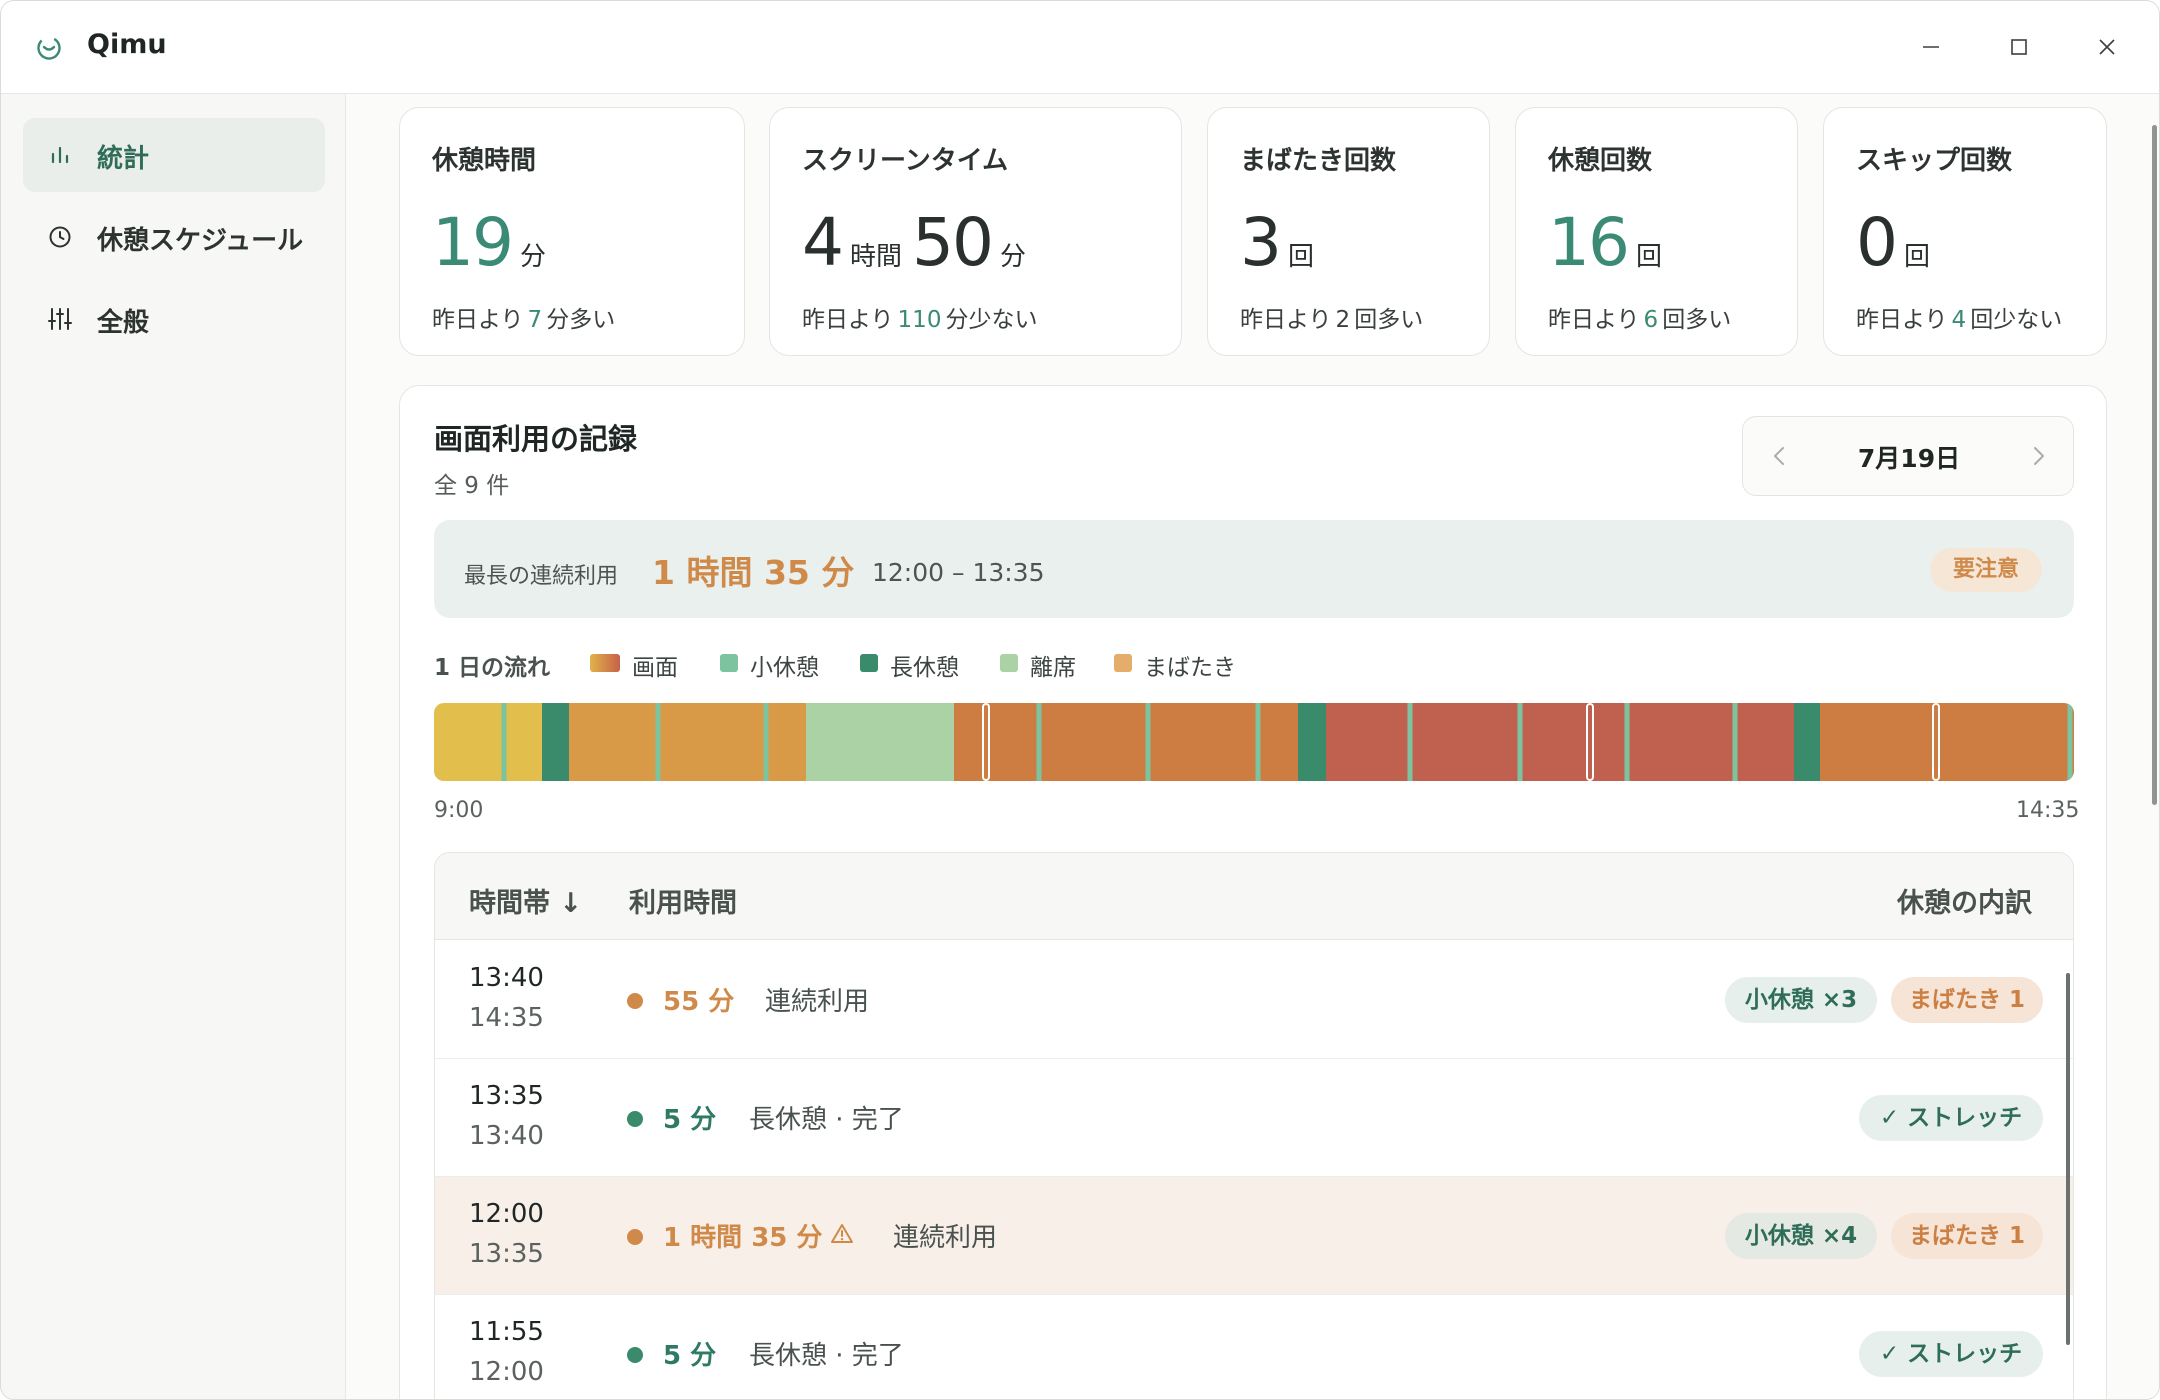 Image resolution: width=2160 pixels, height=1400 pixels. I want to click on column-header-time: 時間帯 ↓, so click(525, 900).